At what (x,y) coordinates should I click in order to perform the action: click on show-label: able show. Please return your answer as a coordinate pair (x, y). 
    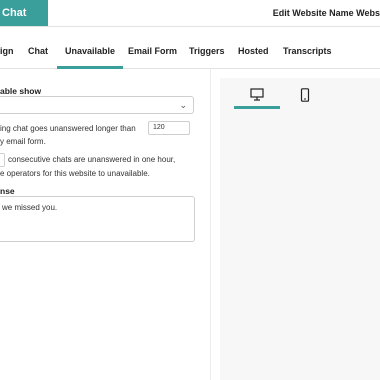
    Looking at the image, I should click on (21, 91).